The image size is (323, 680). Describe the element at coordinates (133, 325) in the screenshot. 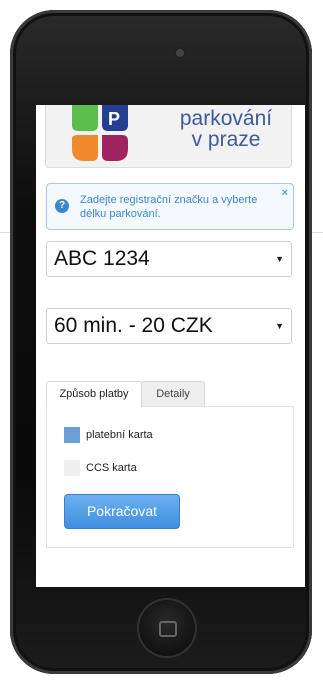

I see `duration-value: 60 min. - 20 CZK` at that location.